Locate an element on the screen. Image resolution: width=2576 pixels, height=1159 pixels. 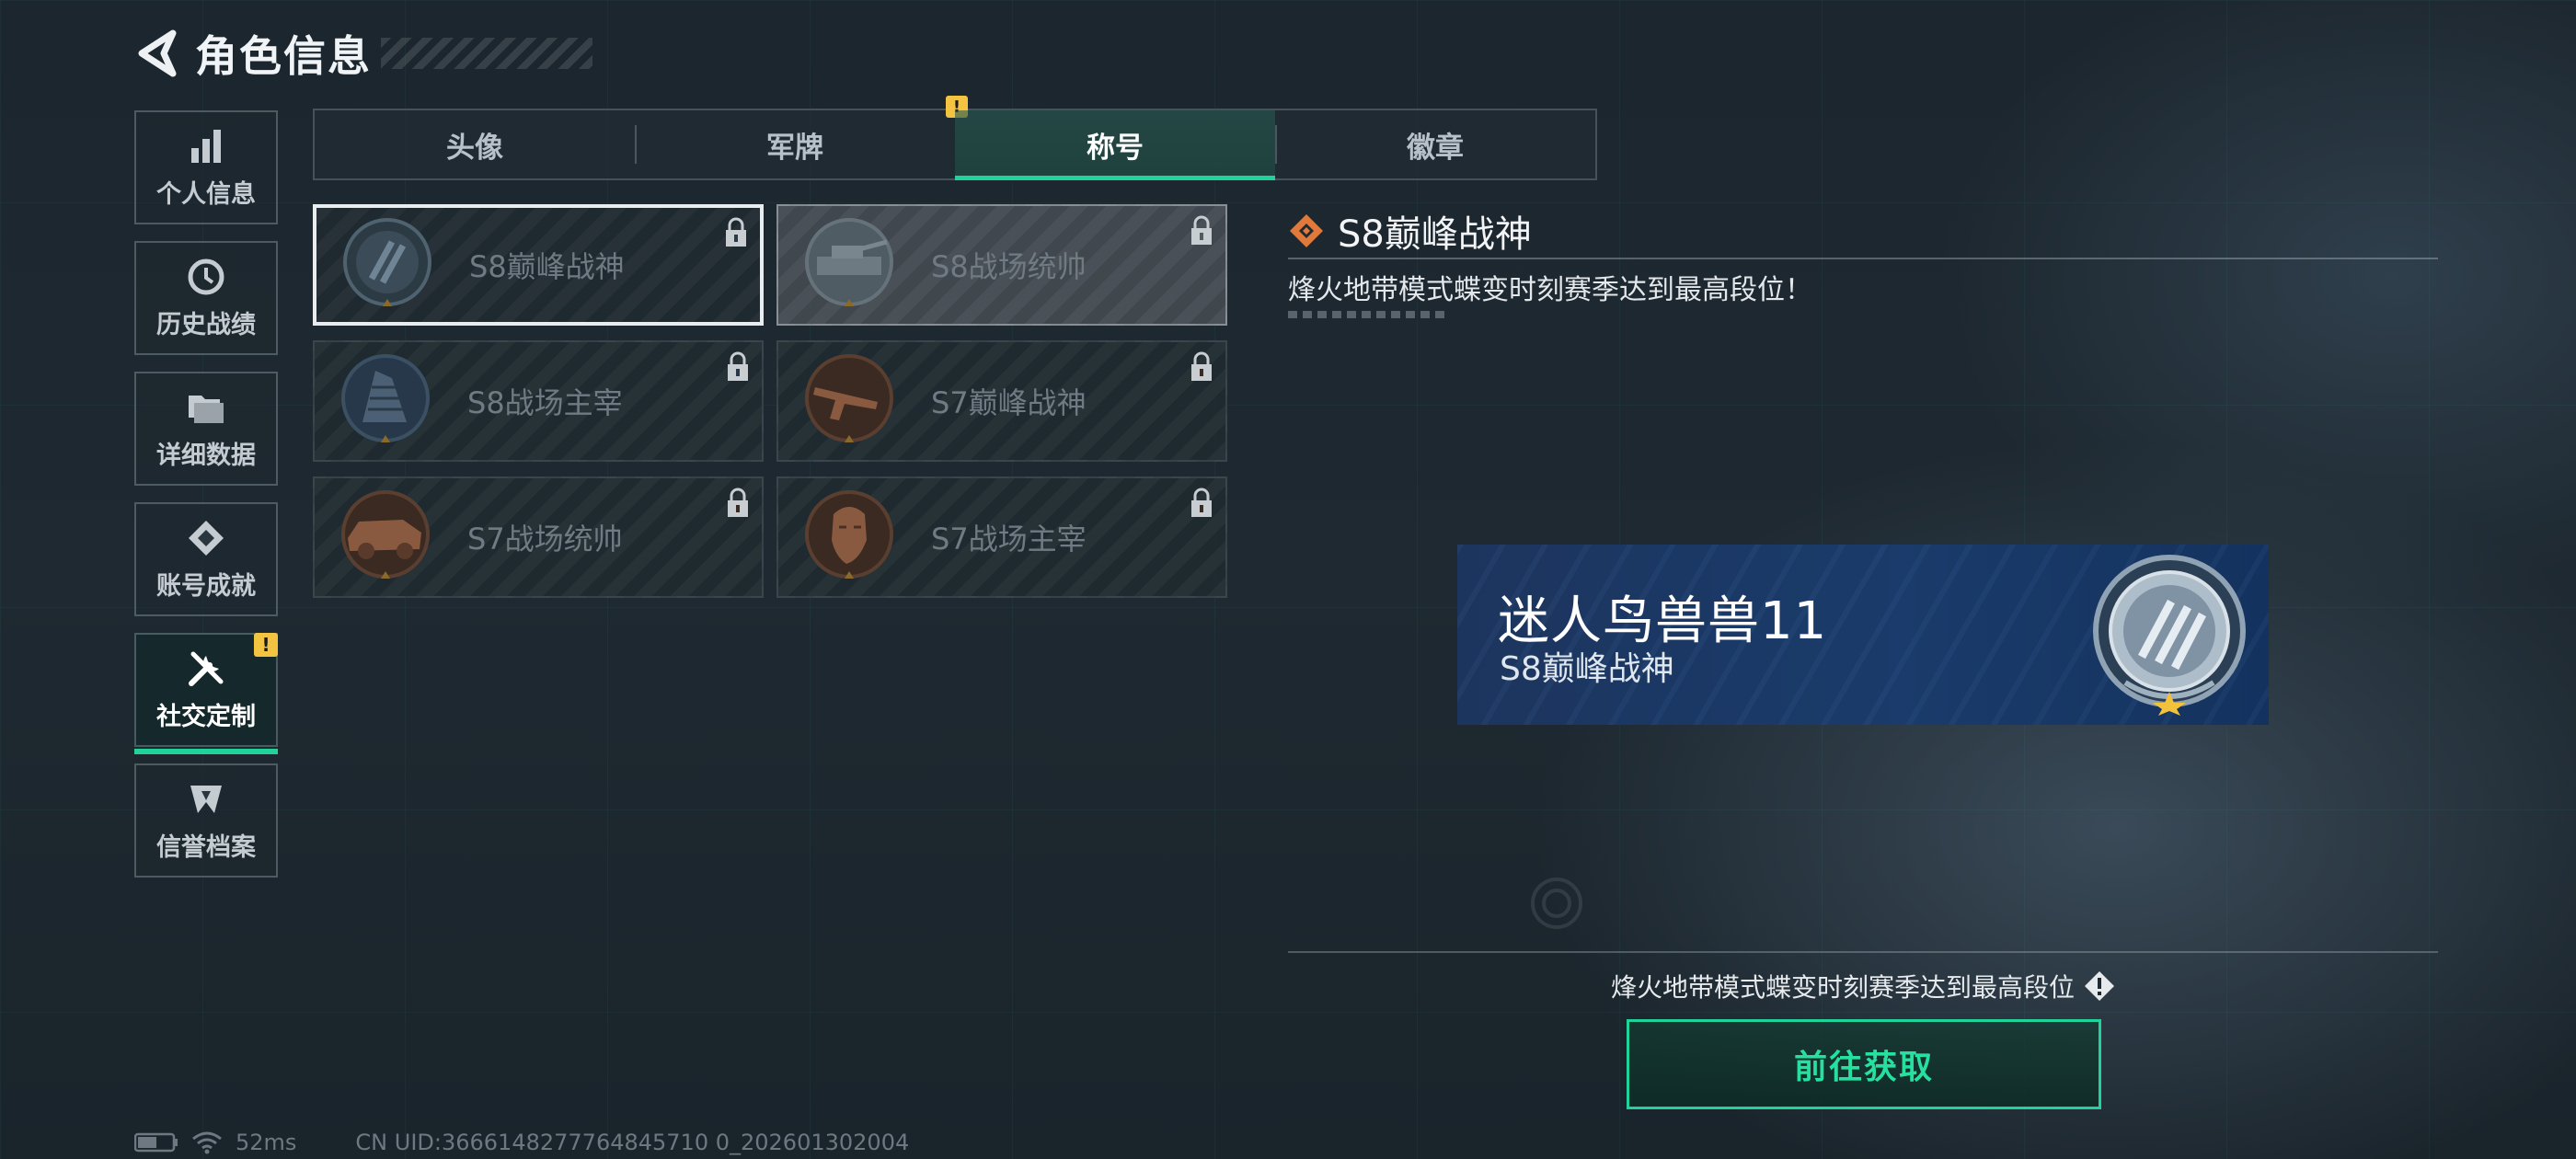
credit-icon is located at coordinates (206, 799).